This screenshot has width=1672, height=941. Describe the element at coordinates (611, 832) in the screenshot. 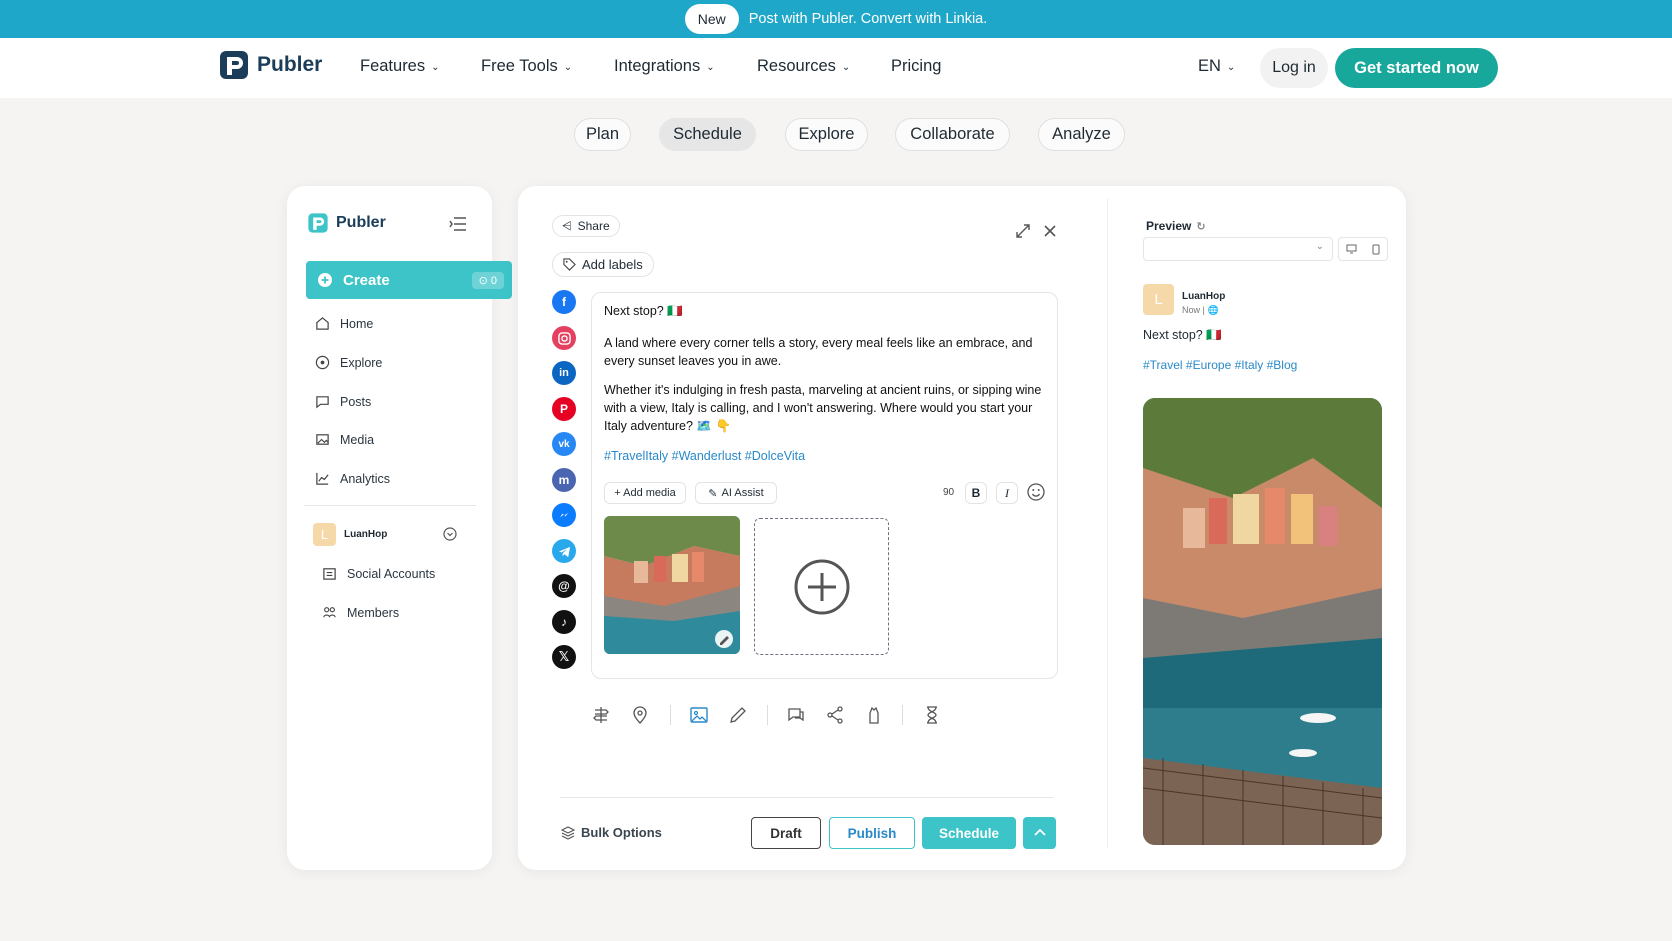

I see `bulk-options-button: Bulk Options` at that location.